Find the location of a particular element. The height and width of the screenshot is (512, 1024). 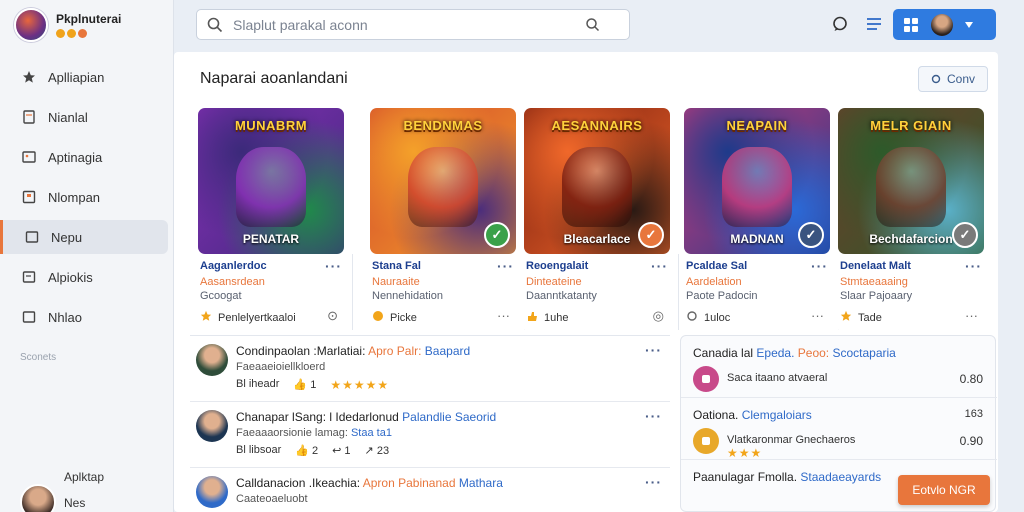

feed-title-link: Palandlie Saeorid is located at coordinates (449, 417).